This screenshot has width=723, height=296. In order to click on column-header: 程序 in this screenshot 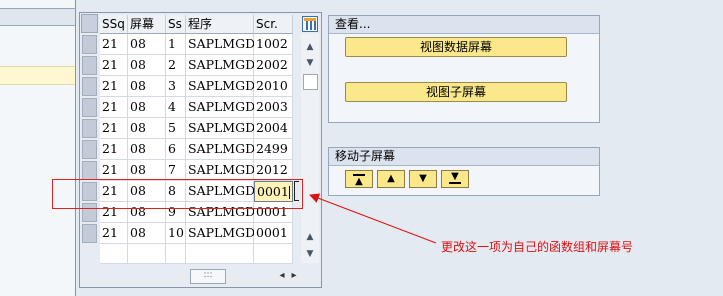, I will do `click(220, 24)`.